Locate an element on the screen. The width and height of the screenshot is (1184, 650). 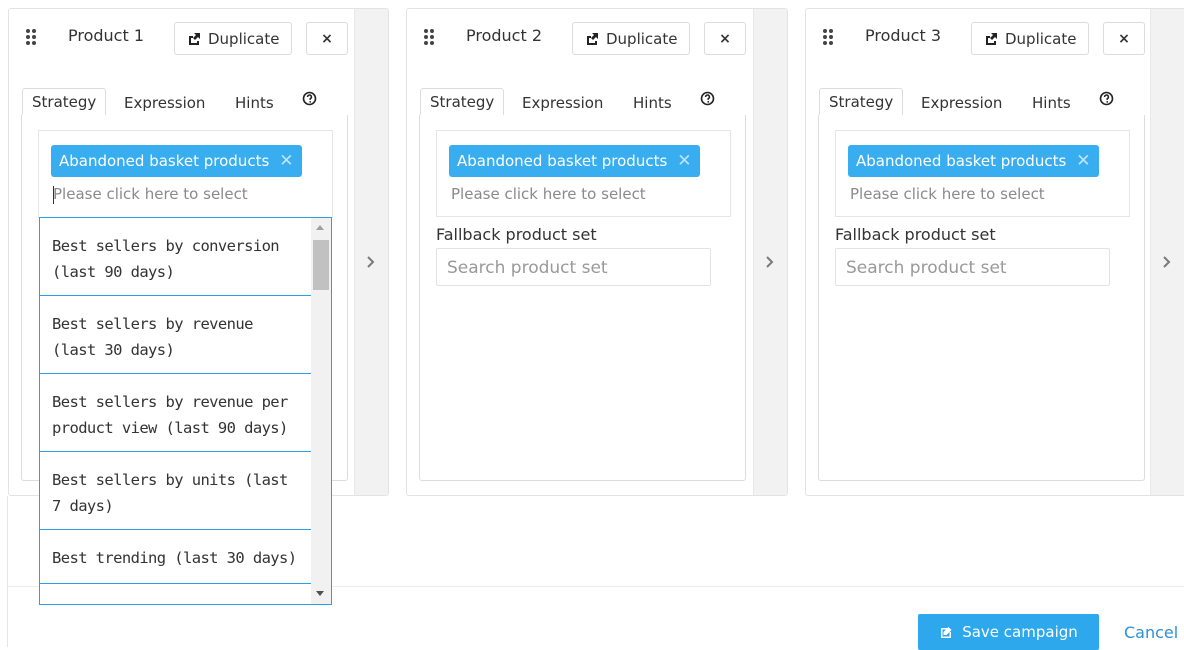
scroll-up-icon is located at coordinates (320, 227).